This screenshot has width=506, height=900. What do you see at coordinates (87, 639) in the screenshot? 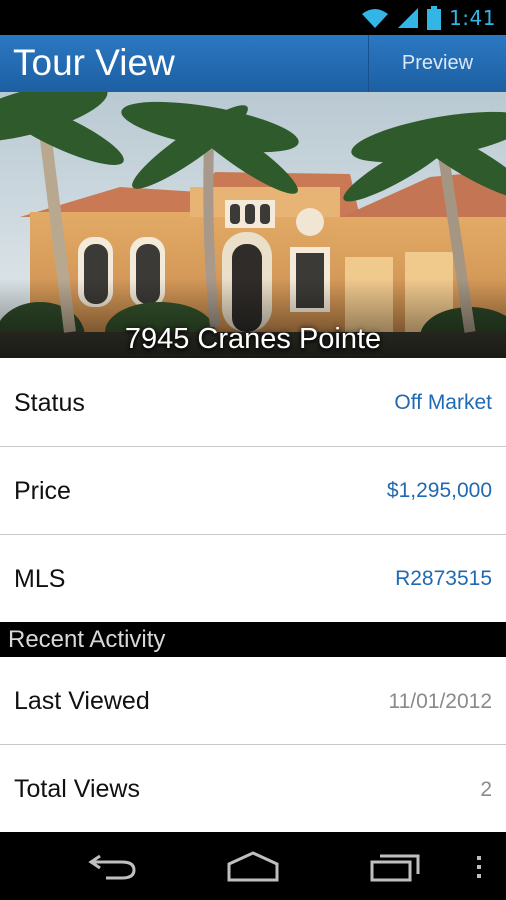
I see `section-title: Recent Activity` at bounding box center [87, 639].